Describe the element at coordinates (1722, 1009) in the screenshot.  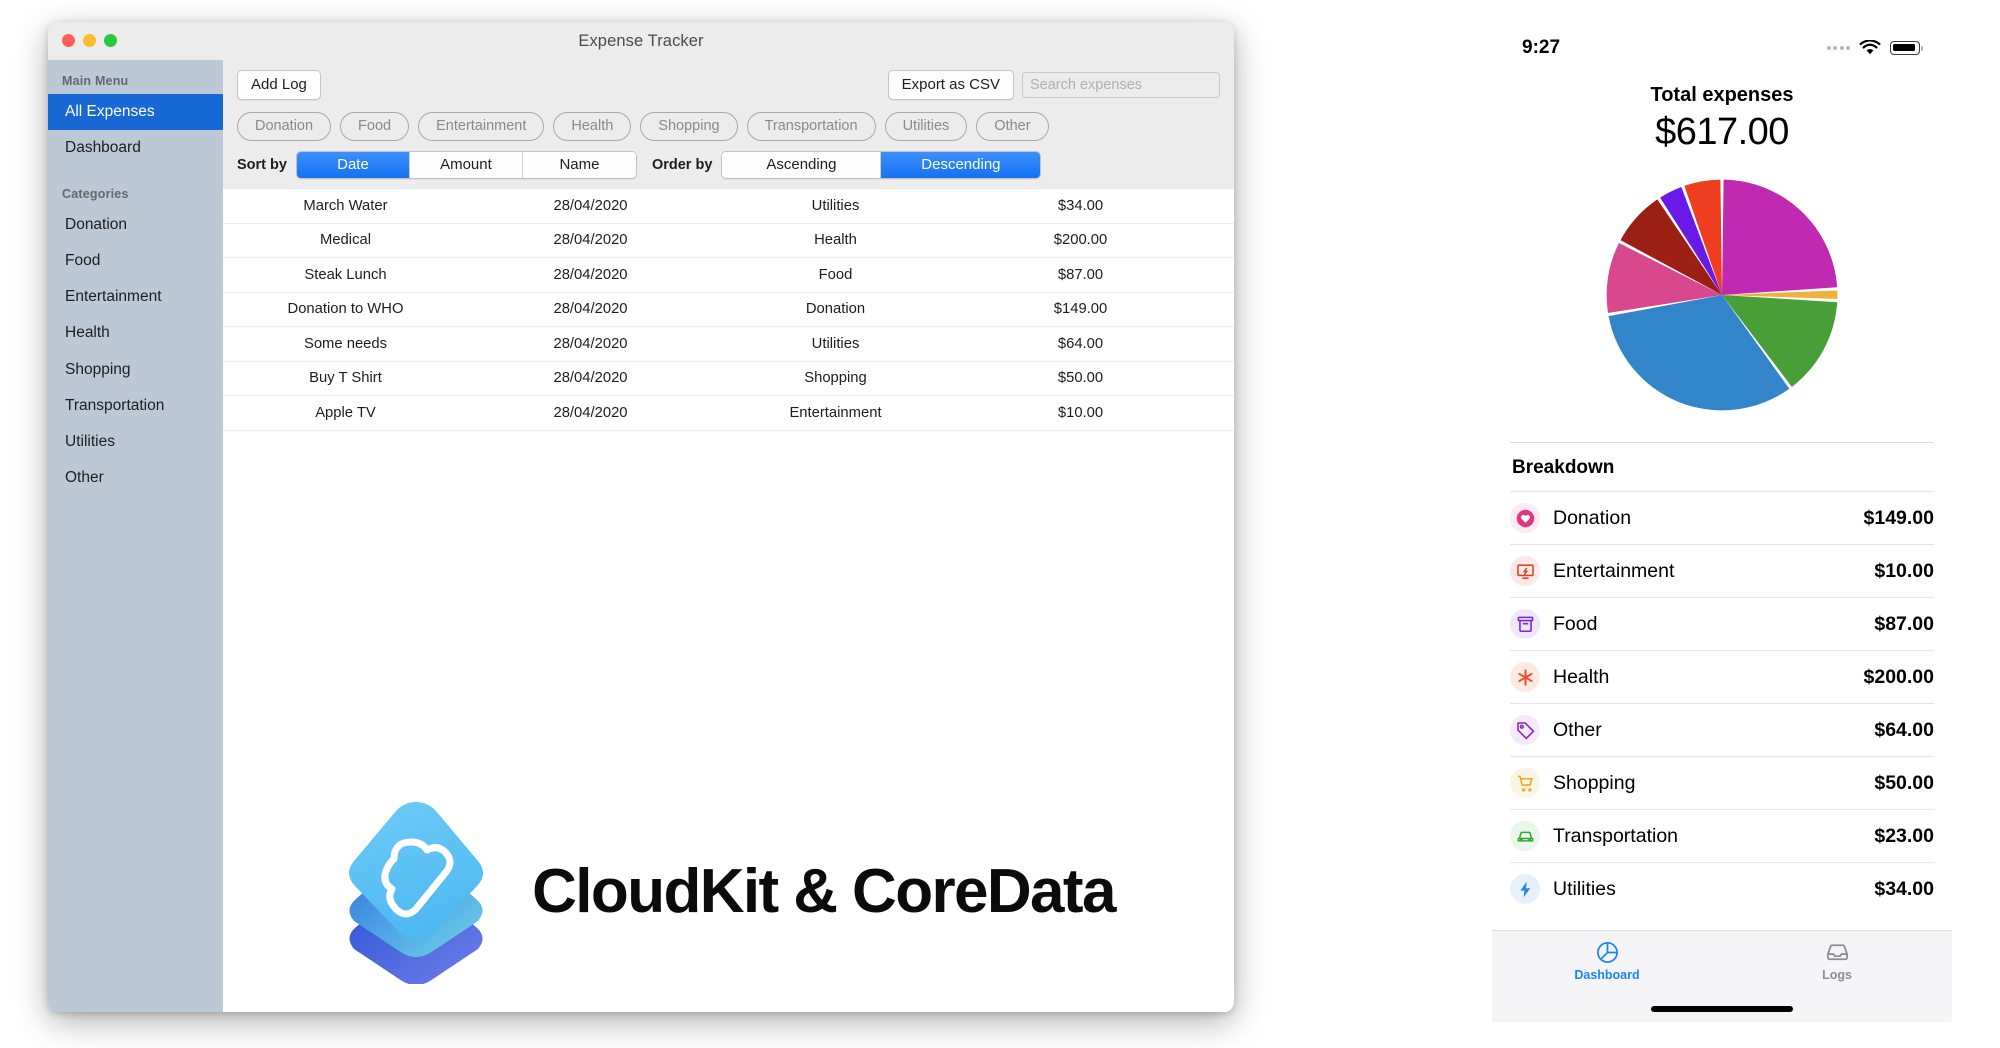
I see `home-indicator` at that location.